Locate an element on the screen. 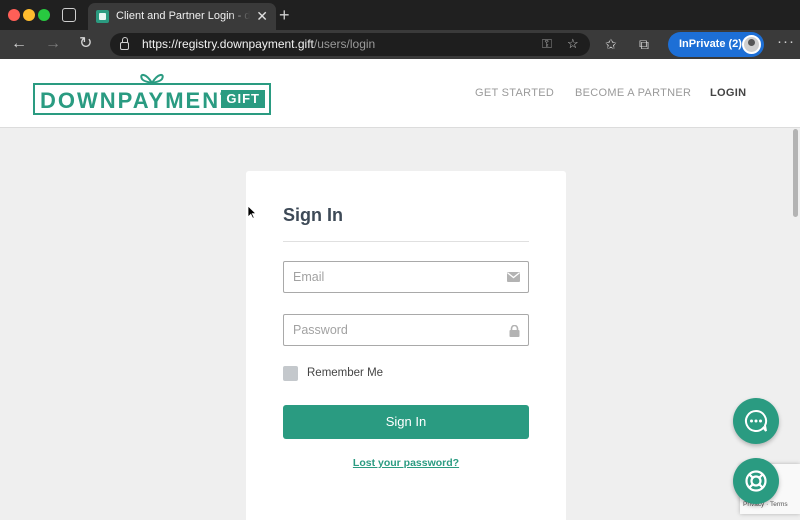 The image size is (800, 520). nav-login: LOGIN is located at coordinates (728, 93).